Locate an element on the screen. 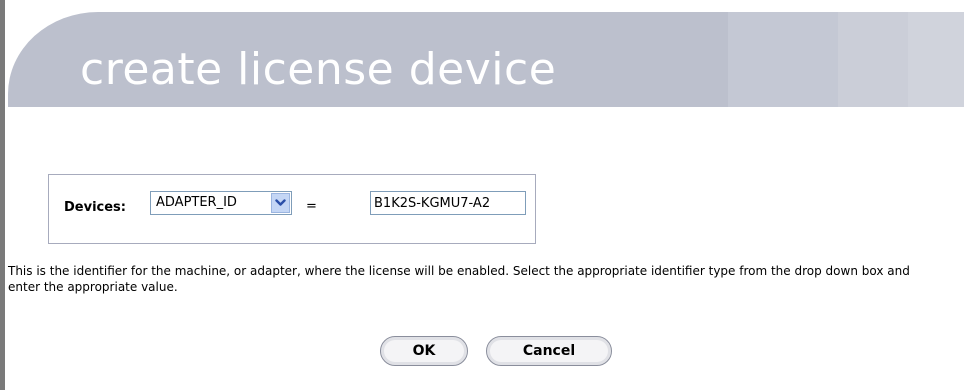  devices-label: Devices: is located at coordinates (95, 207).